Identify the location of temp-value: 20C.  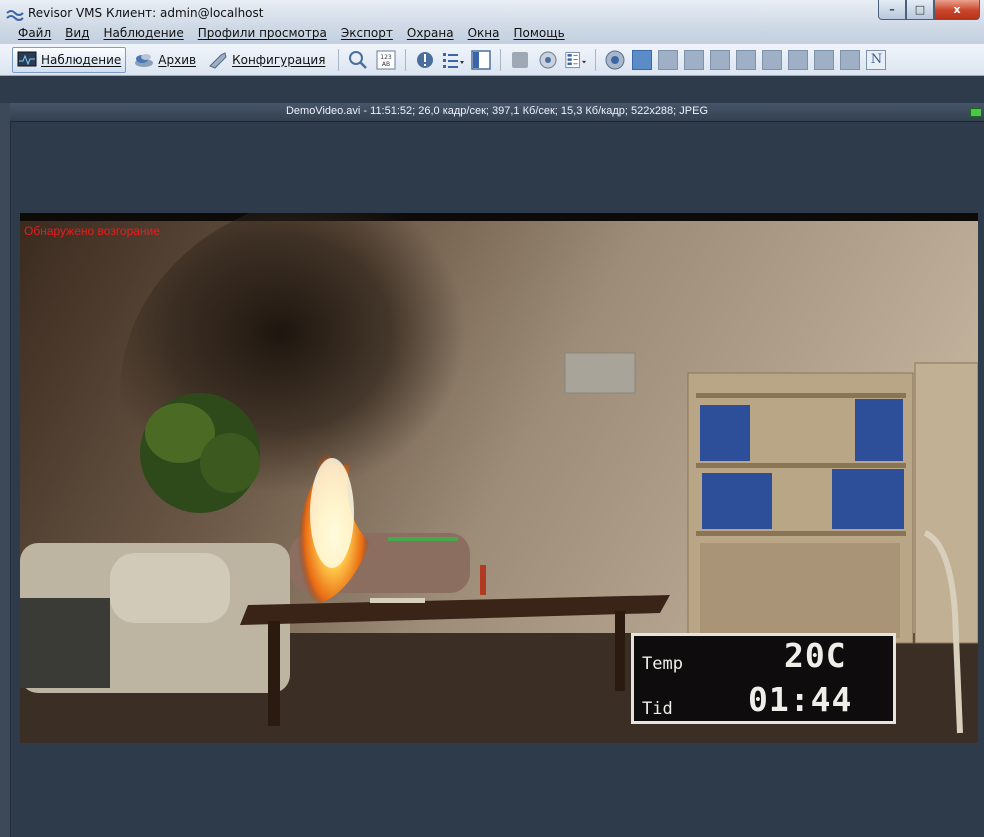
(815, 655).